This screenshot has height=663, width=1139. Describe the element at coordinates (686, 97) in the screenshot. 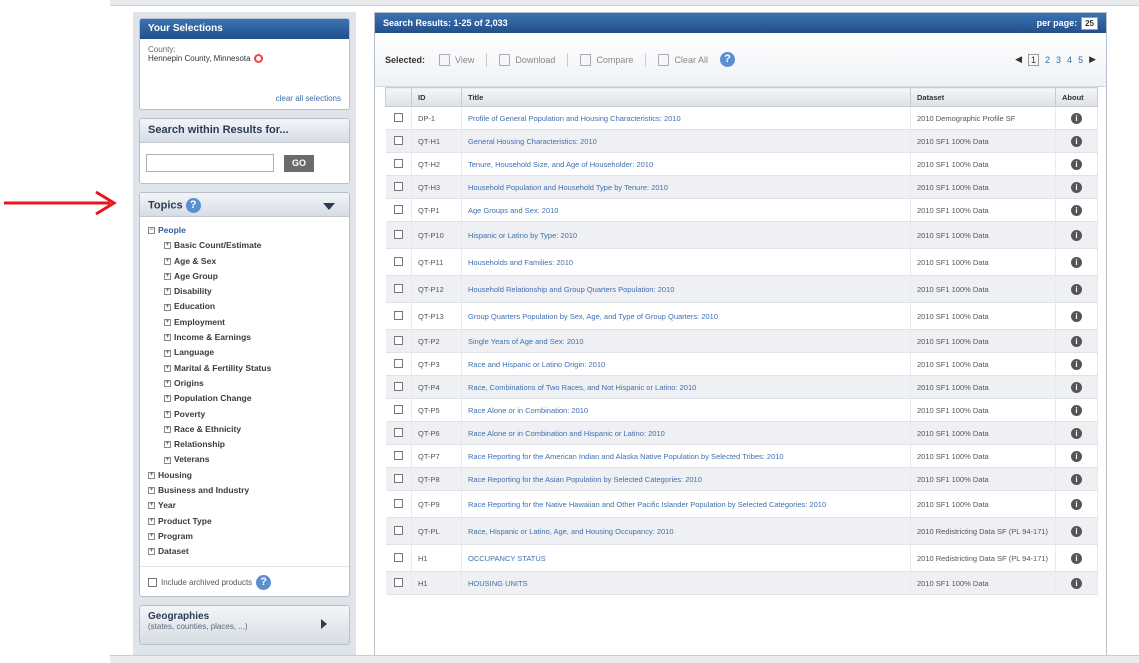

I see `column-header-title: Title` at that location.